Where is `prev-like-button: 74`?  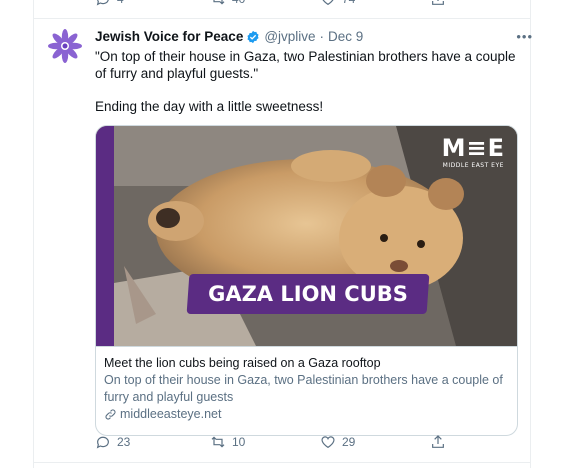
prev-like-button: 74 is located at coordinates (337, 3).